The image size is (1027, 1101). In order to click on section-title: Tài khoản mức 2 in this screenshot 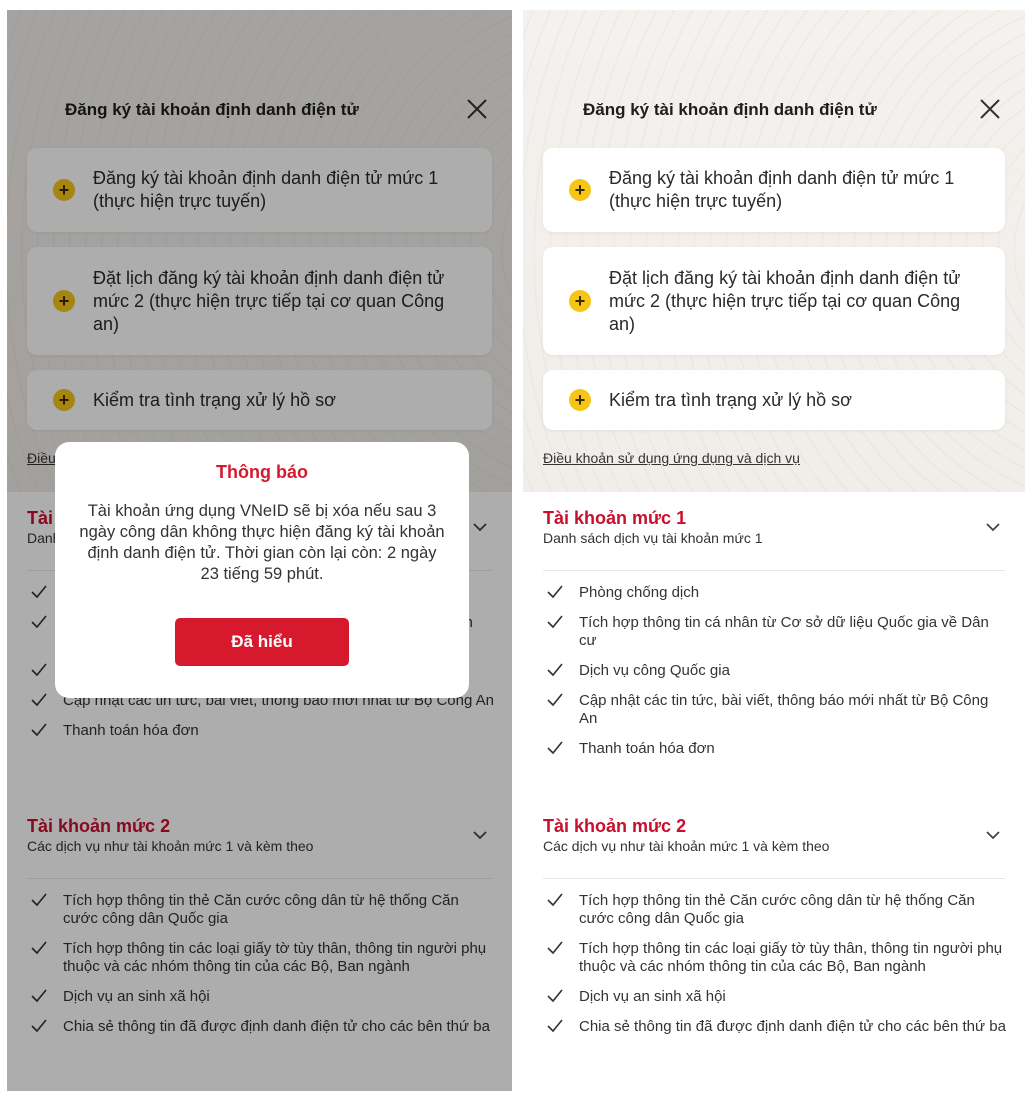, I will do `click(615, 826)`.